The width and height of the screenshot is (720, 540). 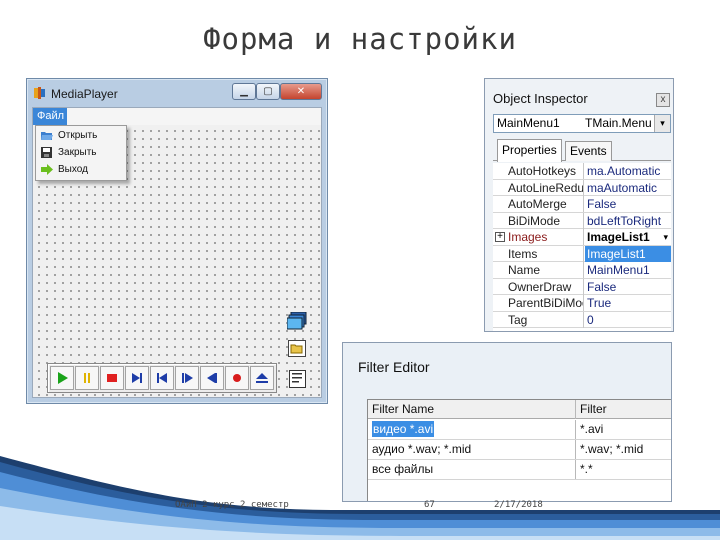 I want to click on property-row: BiDiMode bdLeftToRight, so click(x=582, y=220).